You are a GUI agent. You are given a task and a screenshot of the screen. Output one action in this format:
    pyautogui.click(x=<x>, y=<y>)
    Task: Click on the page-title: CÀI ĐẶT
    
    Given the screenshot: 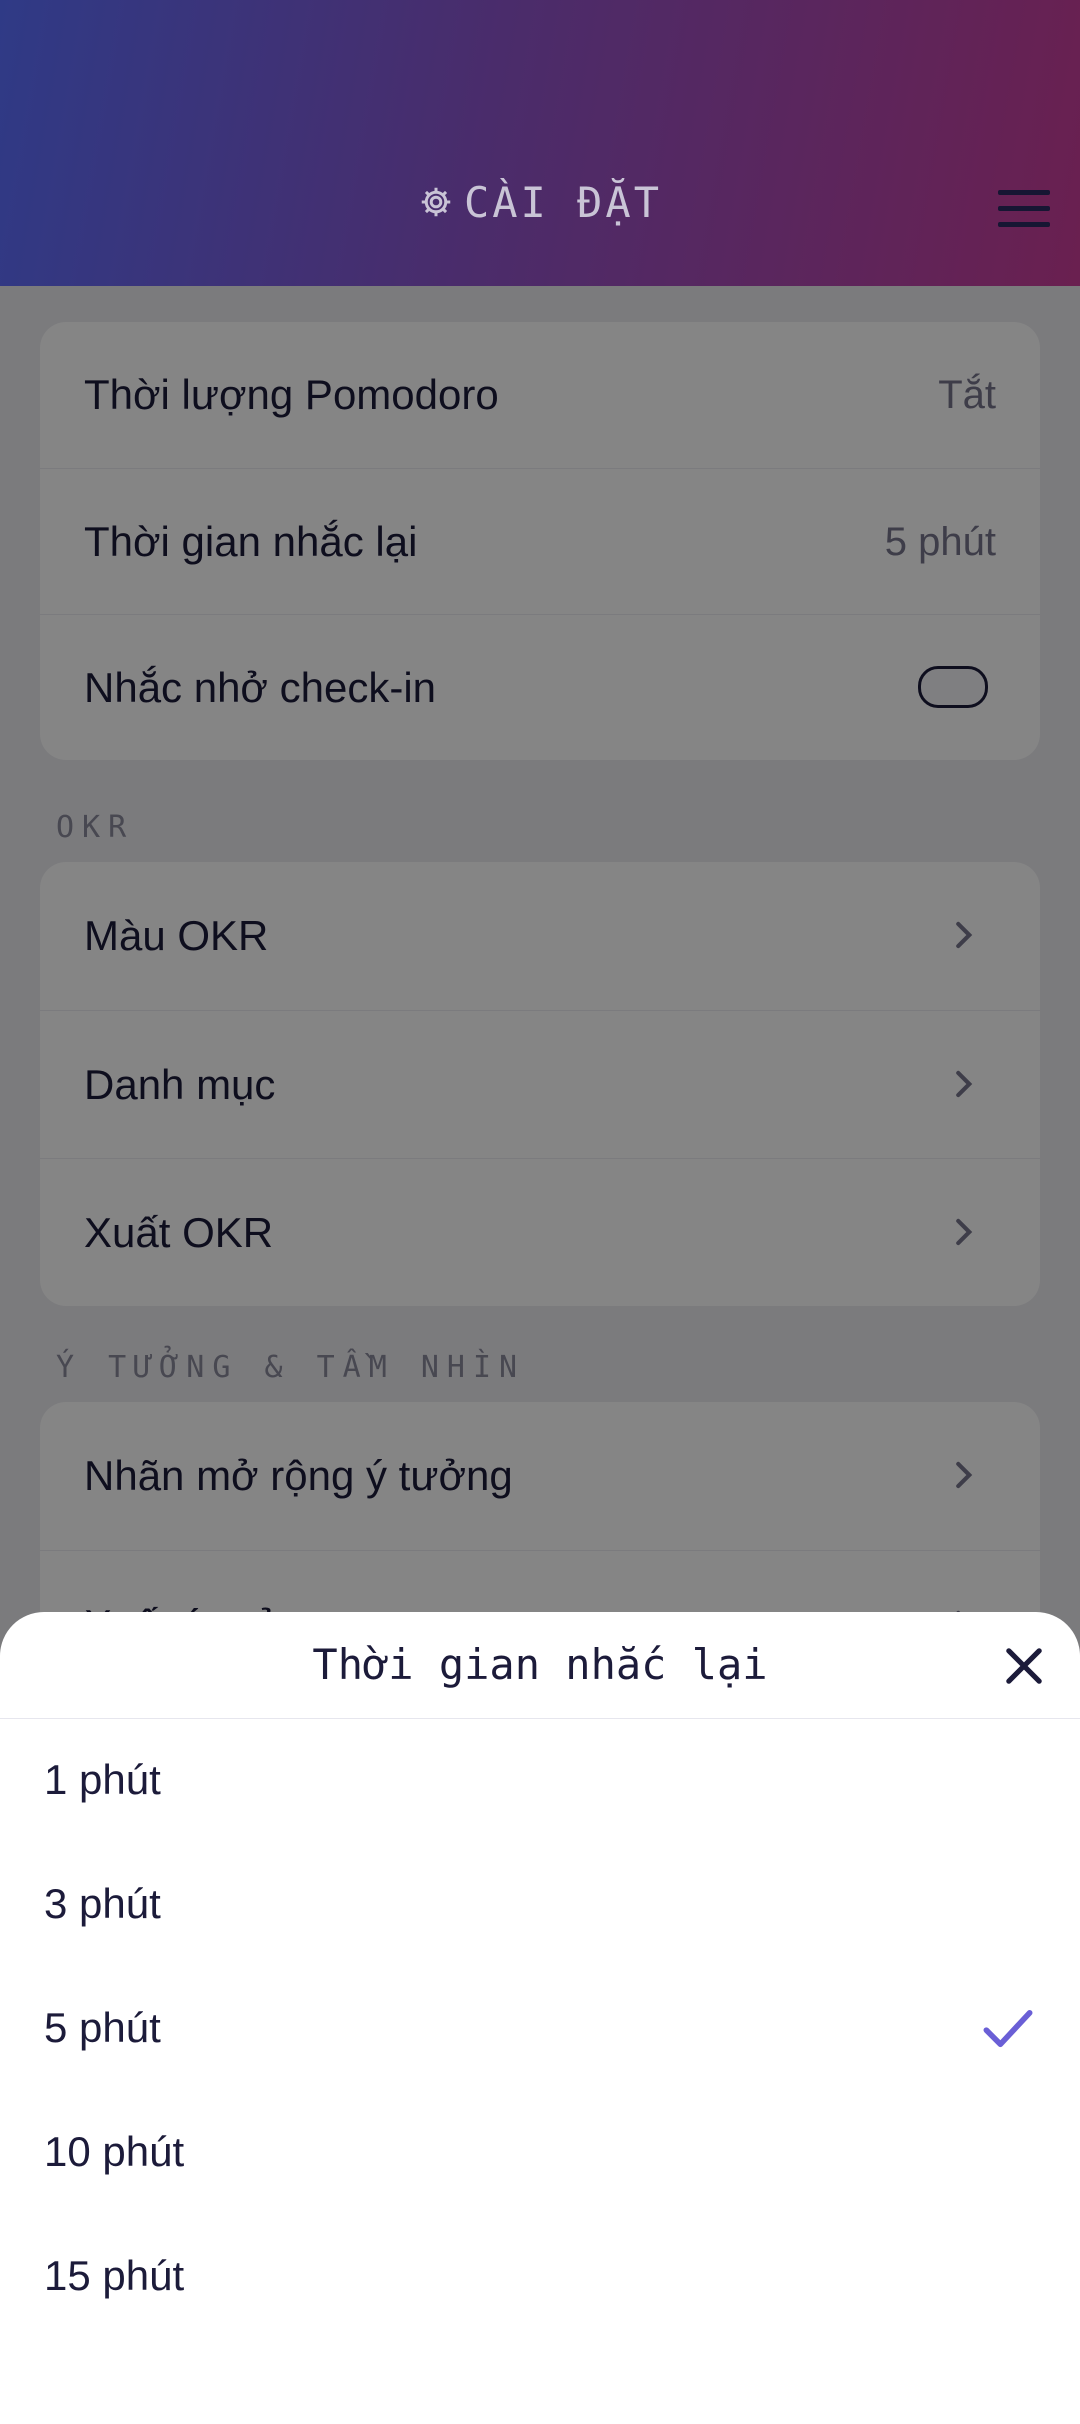 What is the action you would take?
    pyautogui.click(x=540, y=204)
    